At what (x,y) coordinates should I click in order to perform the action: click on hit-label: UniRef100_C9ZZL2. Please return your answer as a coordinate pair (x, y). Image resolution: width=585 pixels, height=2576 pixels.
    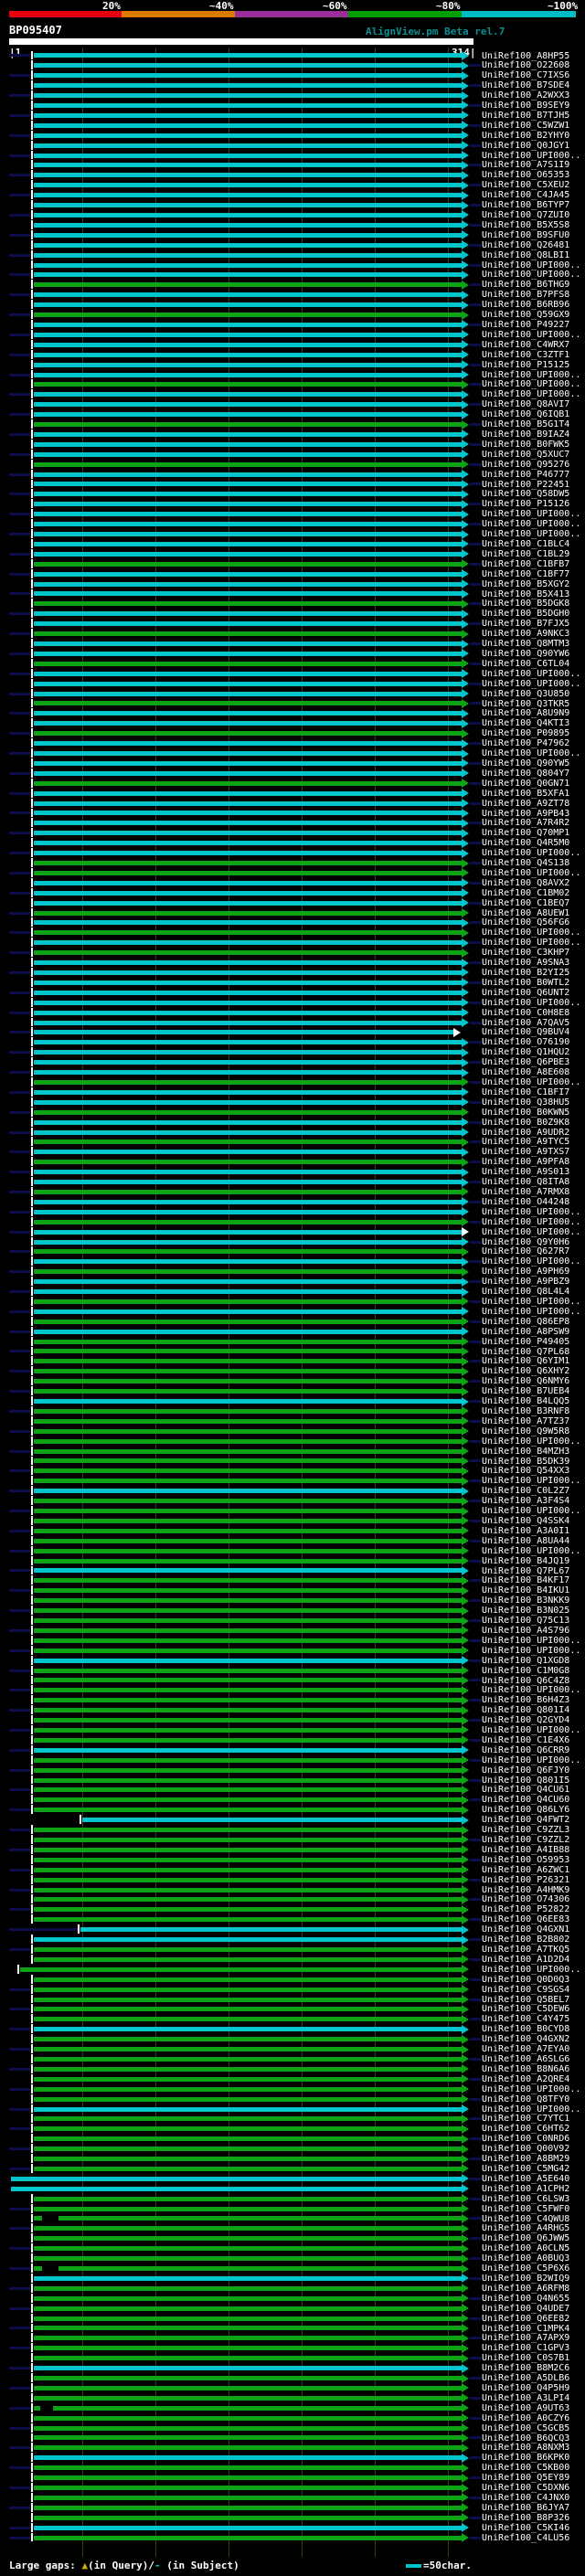
    Looking at the image, I should click on (525, 1840).